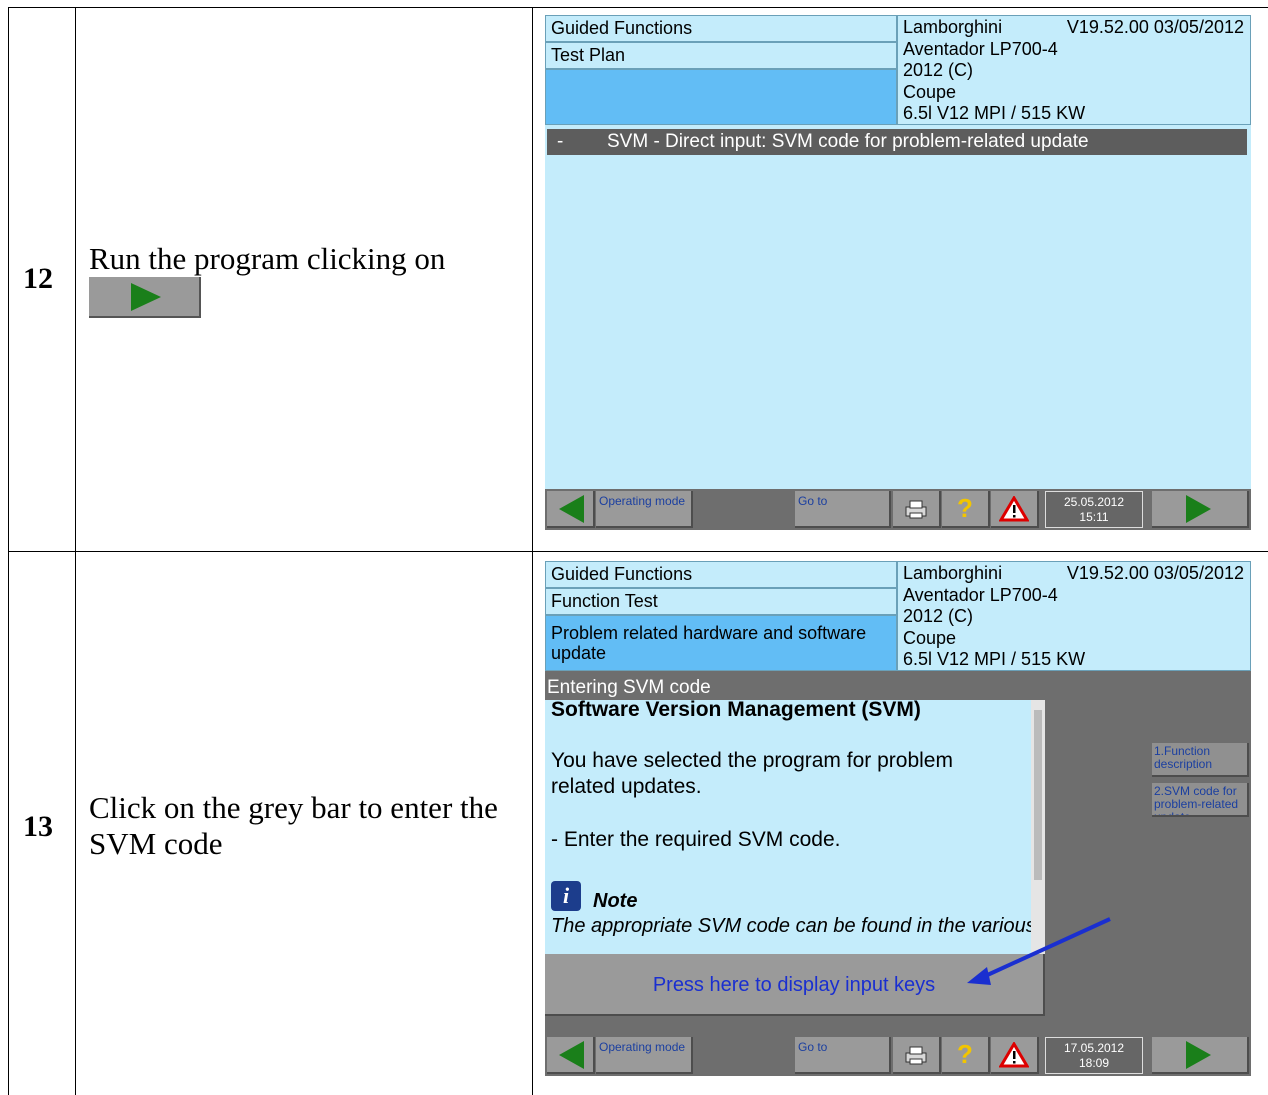 The height and width of the screenshot is (1095, 1268). I want to click on sub-function-label: Function Test, so click(721, 601).